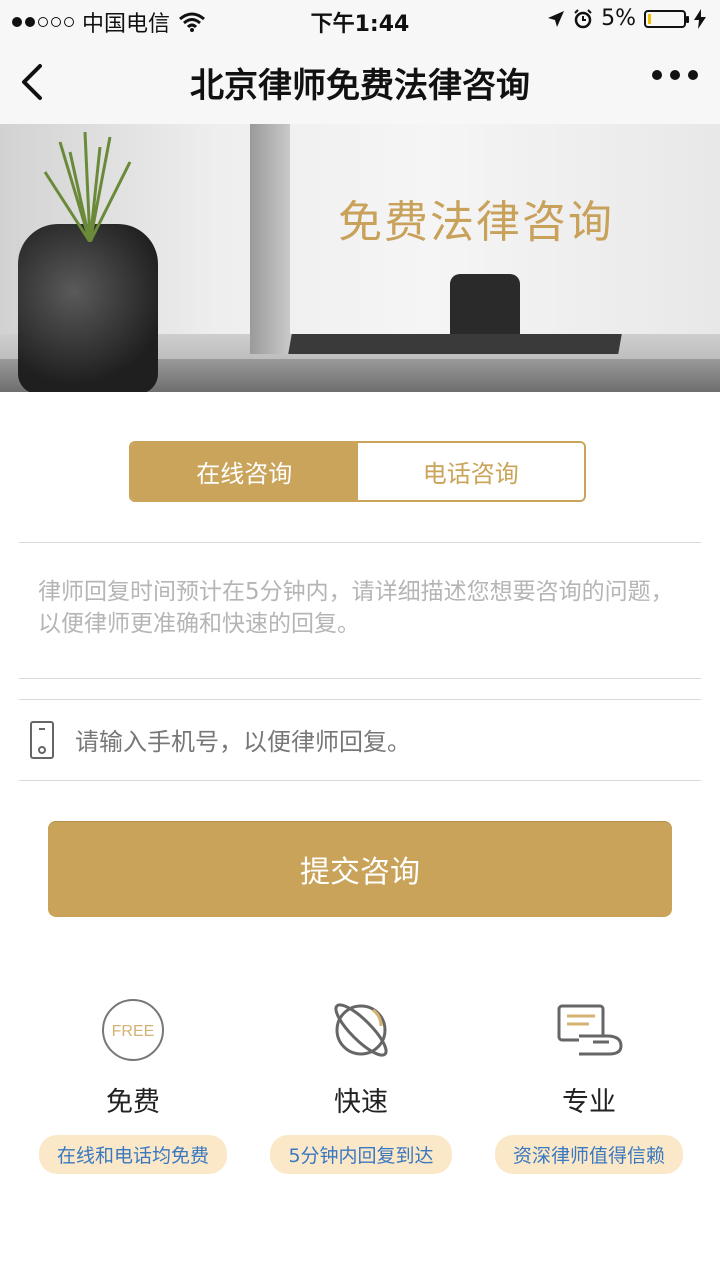 This screenshot has height=1280, width=720. Describe the element at coordinates (589, 1082) in the screenshot. I see `feature-professional: 专业 资深律师值得信赖` at that location.